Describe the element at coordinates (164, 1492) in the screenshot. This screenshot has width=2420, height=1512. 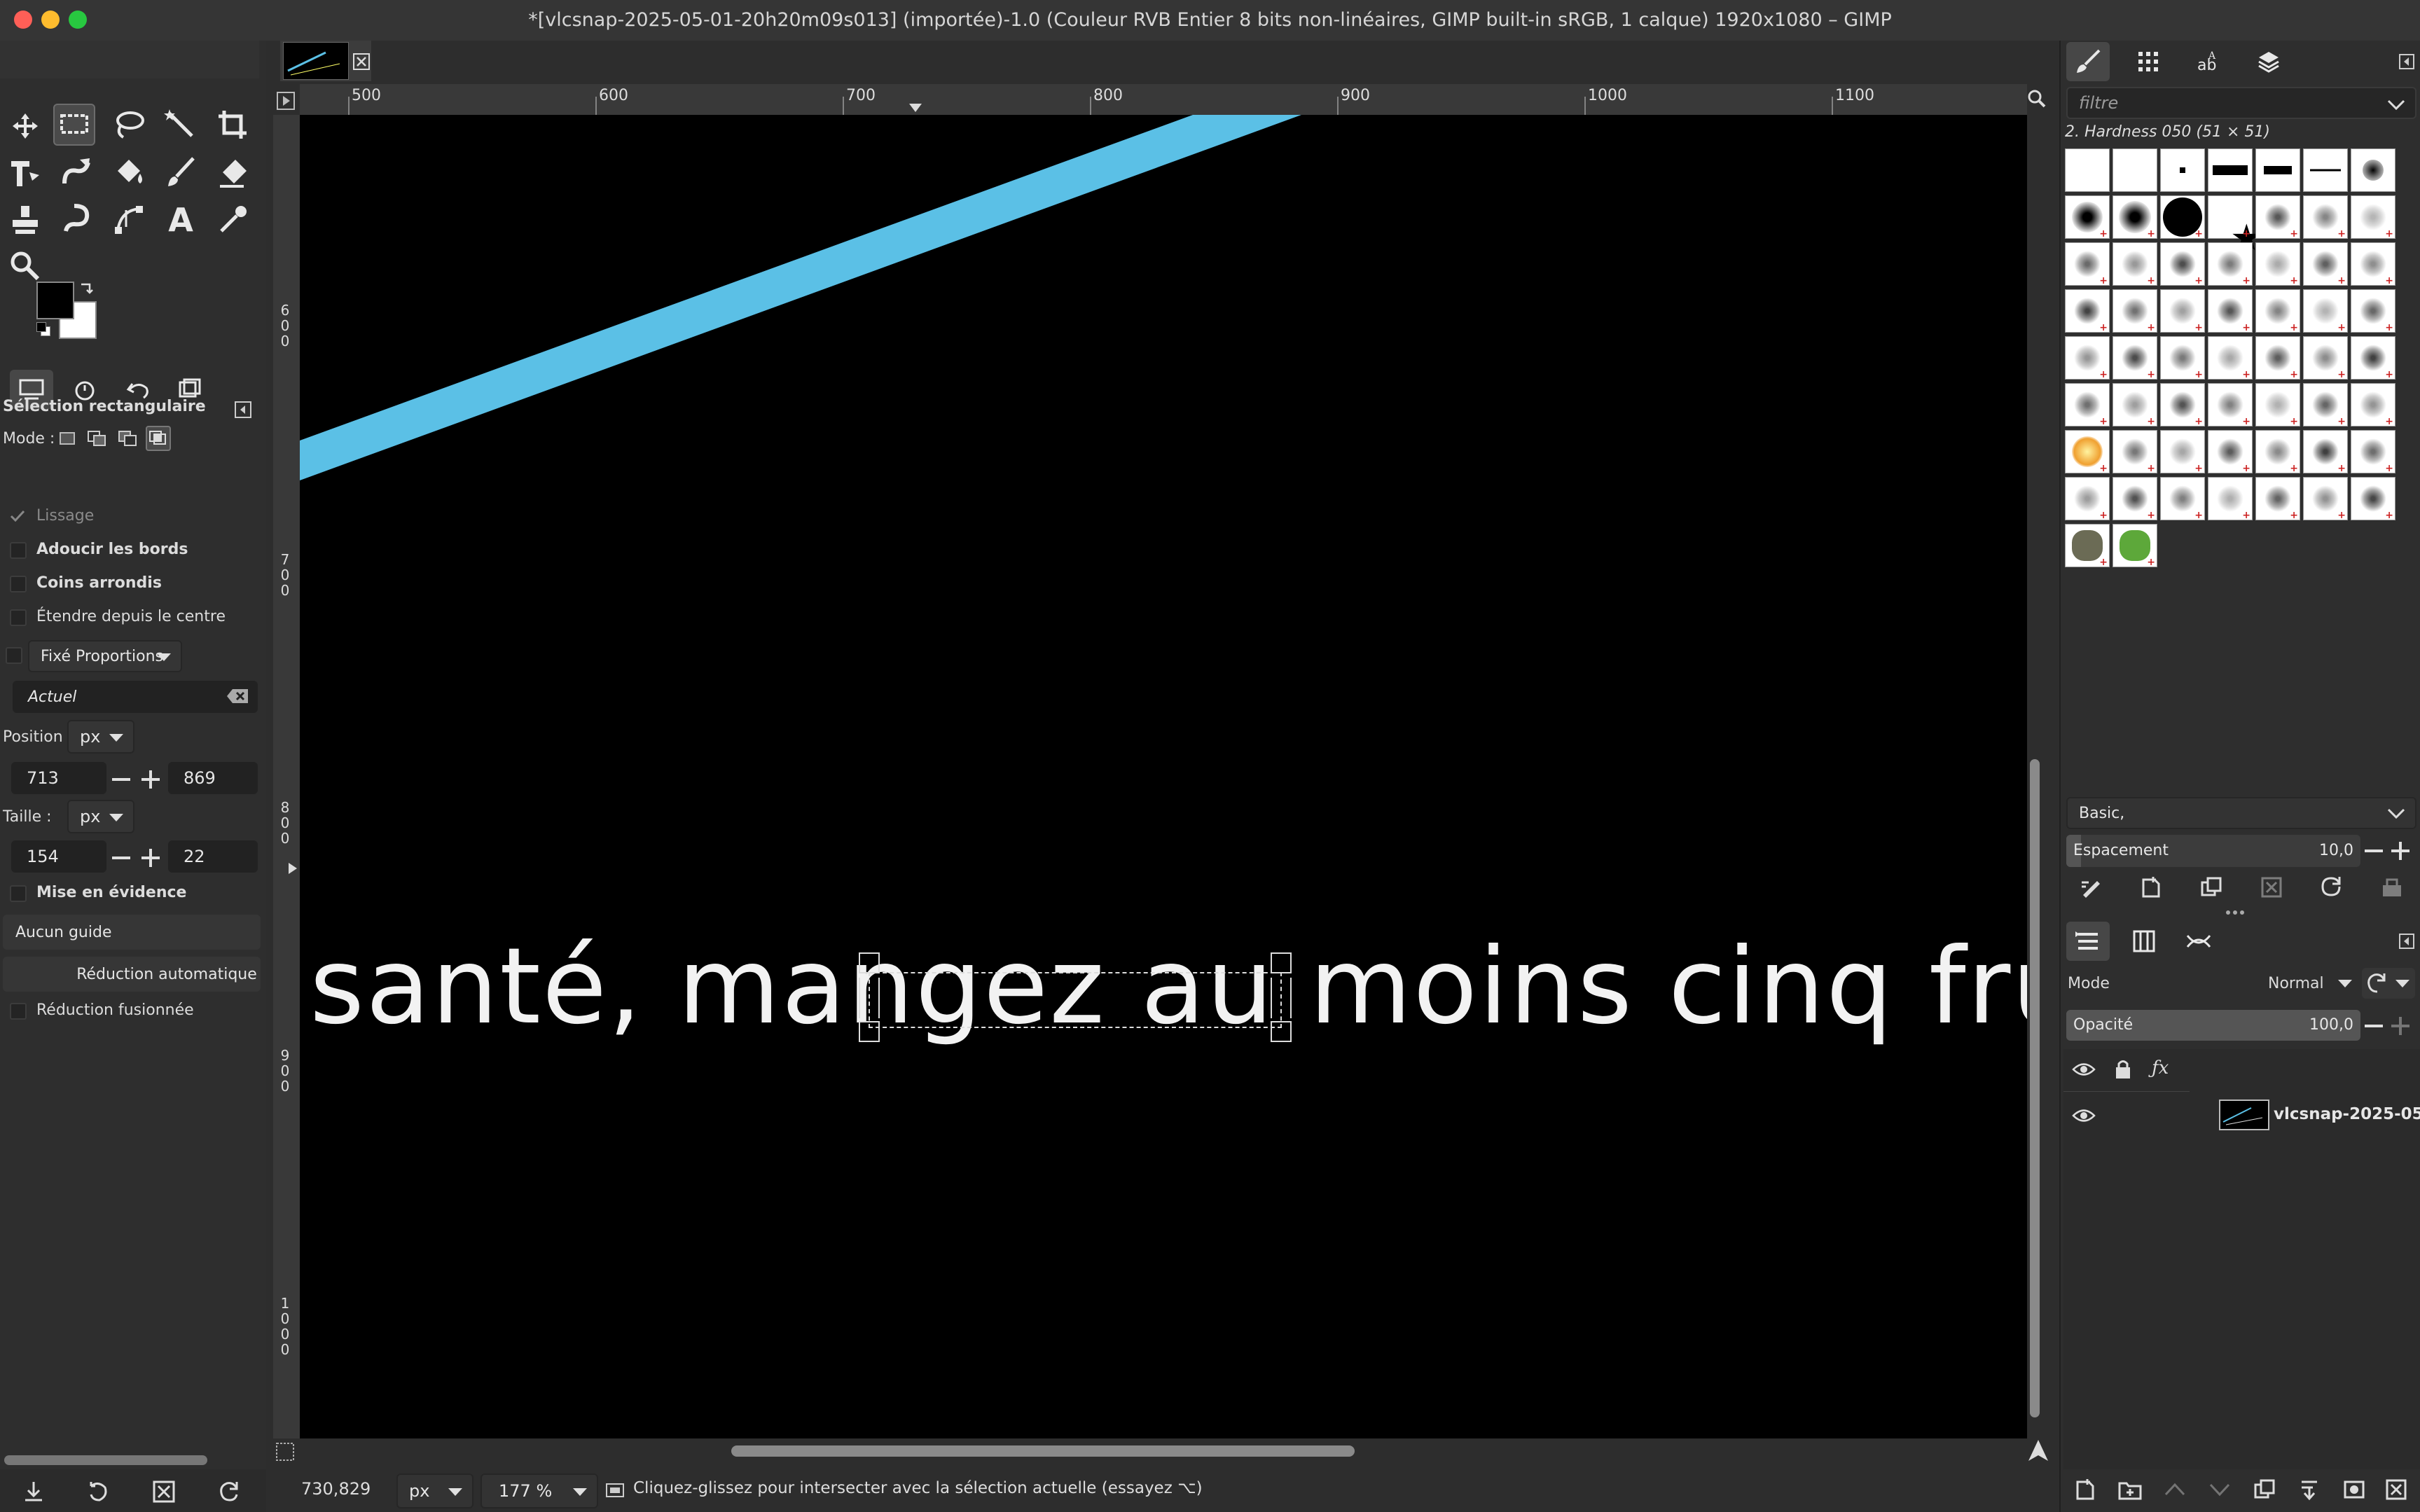
I see `delete-options-icon` at that location.